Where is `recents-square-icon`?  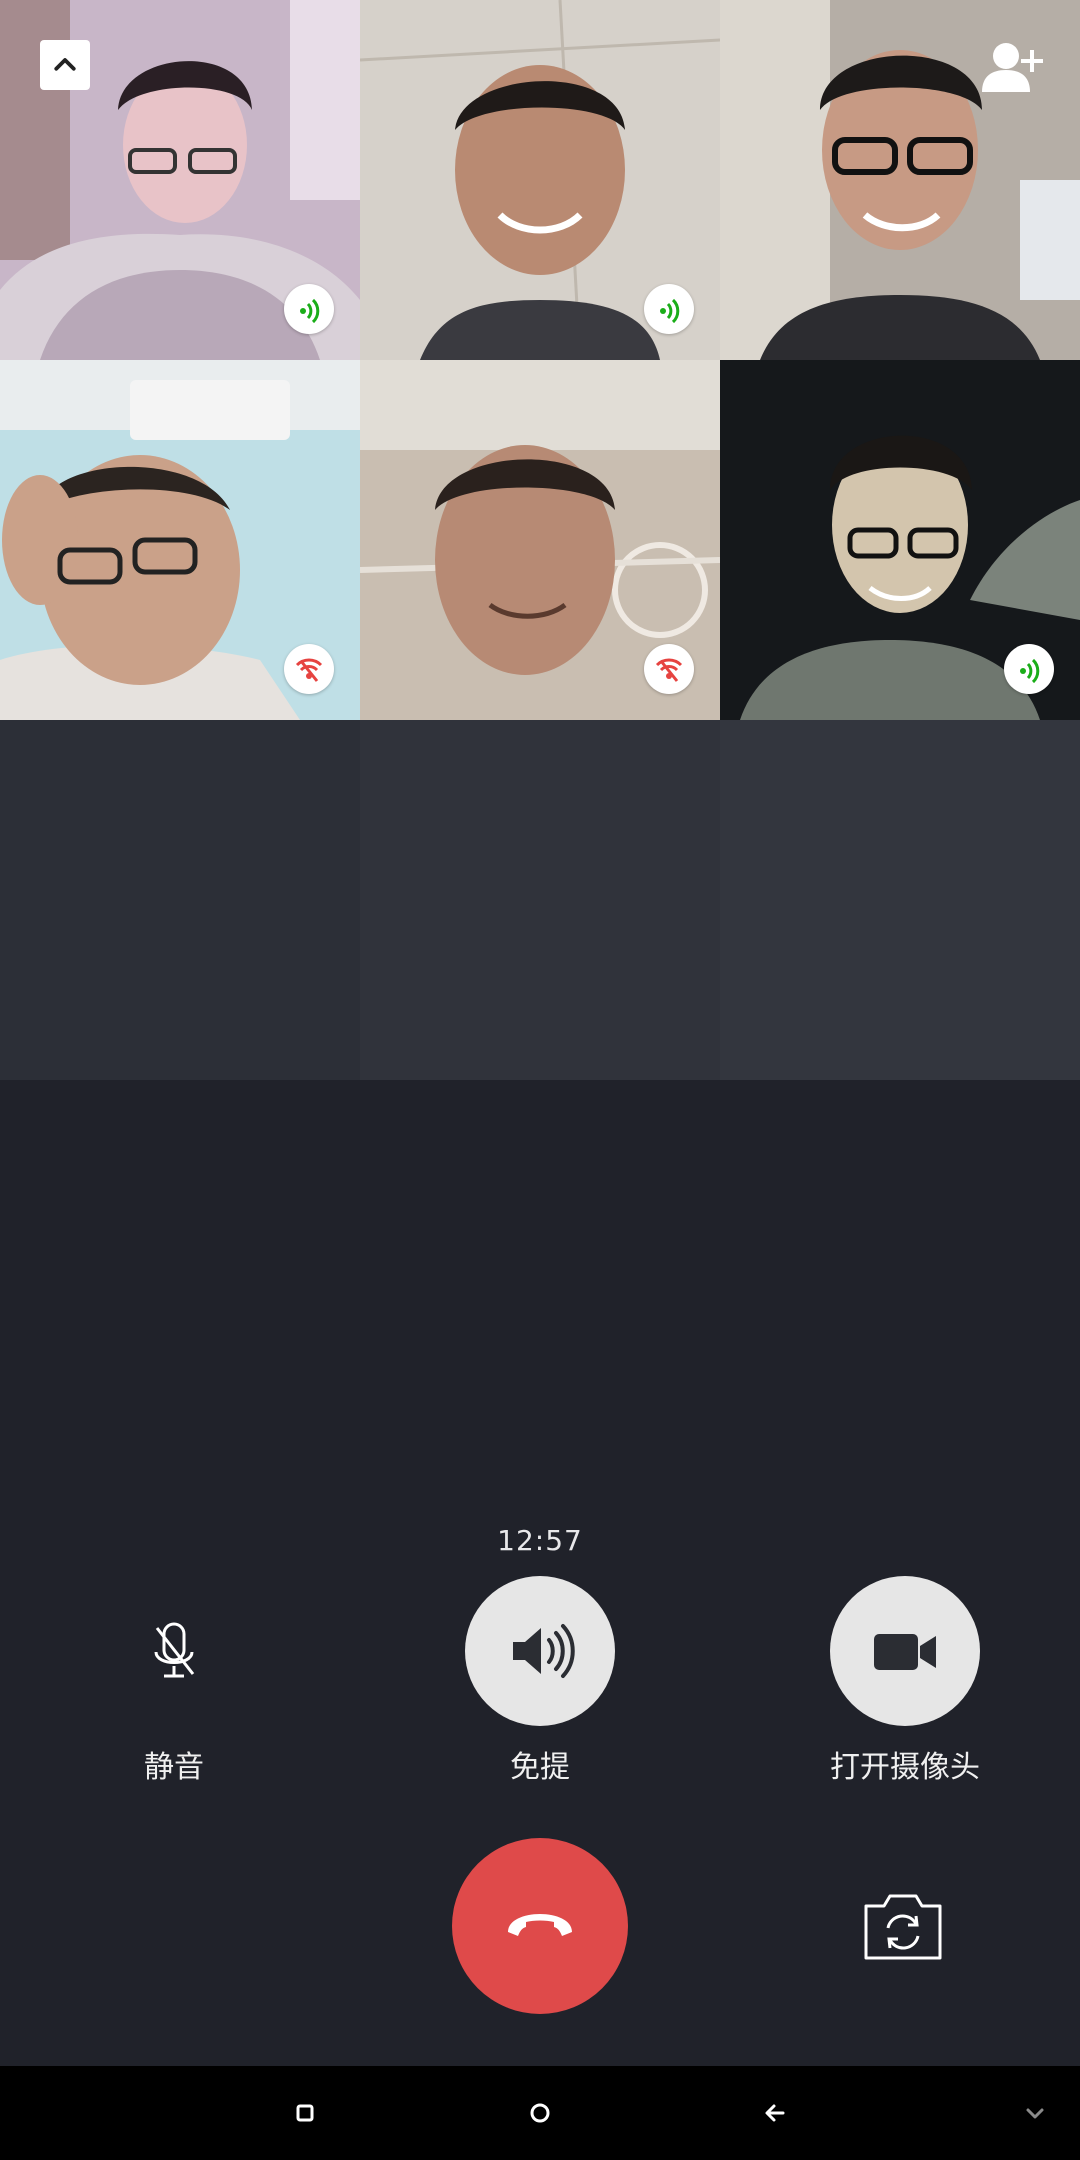 recents-square-icon is located at coordinates (305, 2113).